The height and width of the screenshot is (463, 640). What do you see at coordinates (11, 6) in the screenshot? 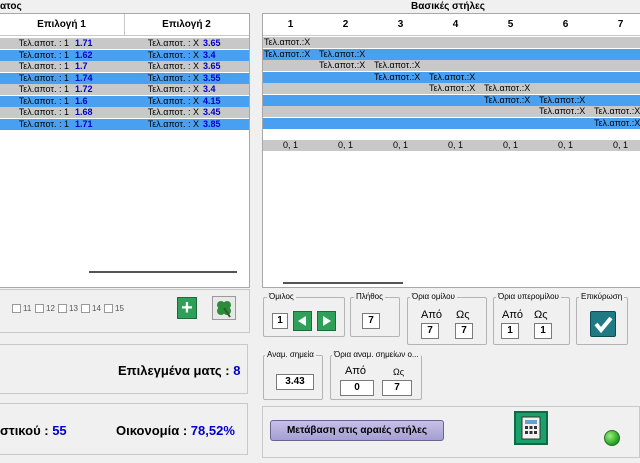
I see `left-section-title: ατος` at bounding box center [11, 6].